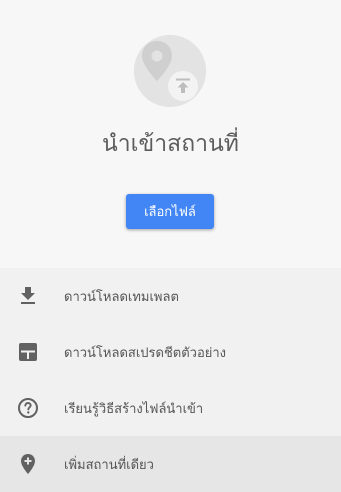 The width and height of the screenshot is (341, 492). I want to click on download-icon, so click(28, 296).